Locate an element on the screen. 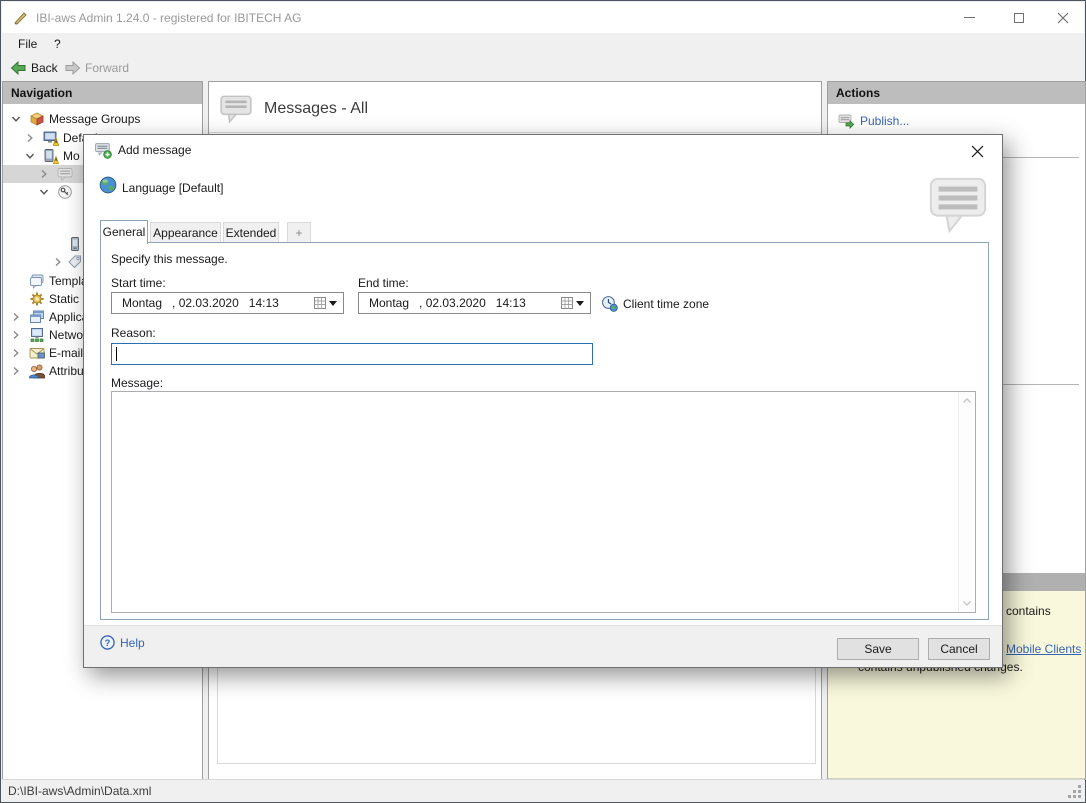 This screenshot has width=1086, height=803. static-messages-icon is located at coordinates (37, 299).